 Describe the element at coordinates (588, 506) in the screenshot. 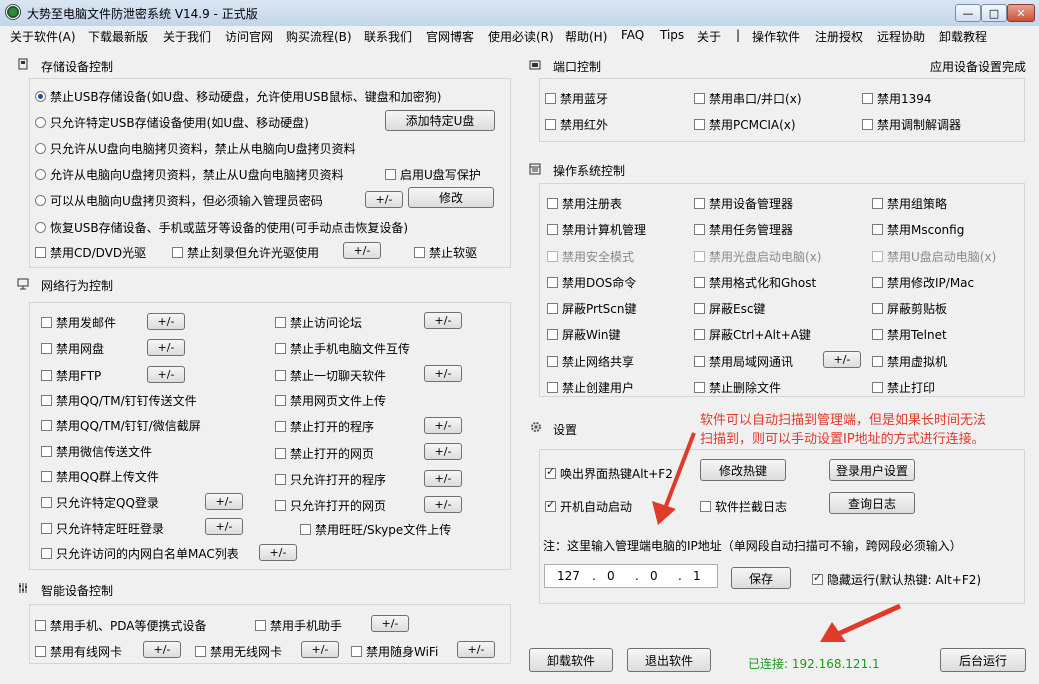

I see `checkbox-autostart: 开机自动启动` at that location.